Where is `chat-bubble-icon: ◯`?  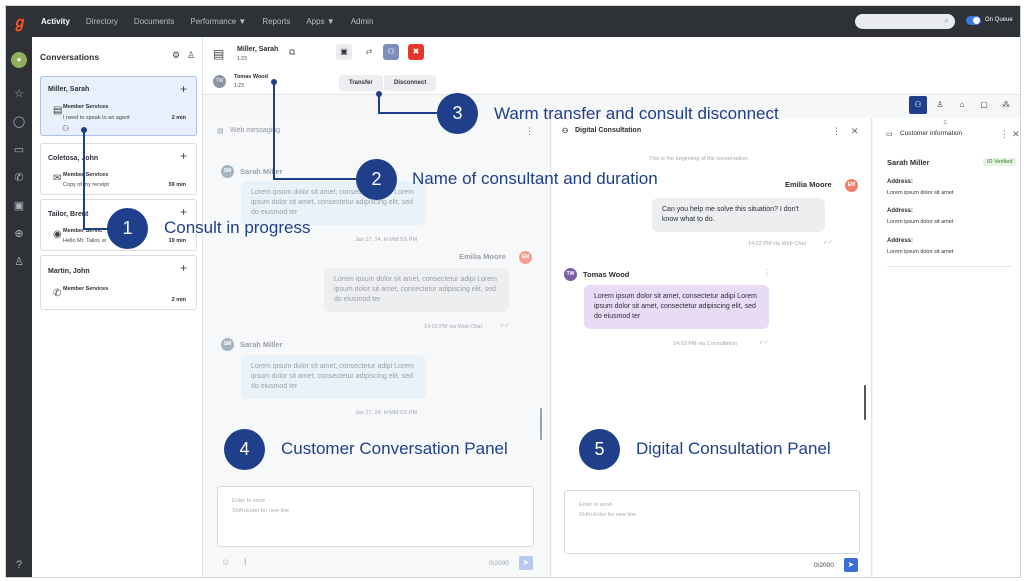
chat-bubble-icon: ◯ is located at coordinates (19, 122).